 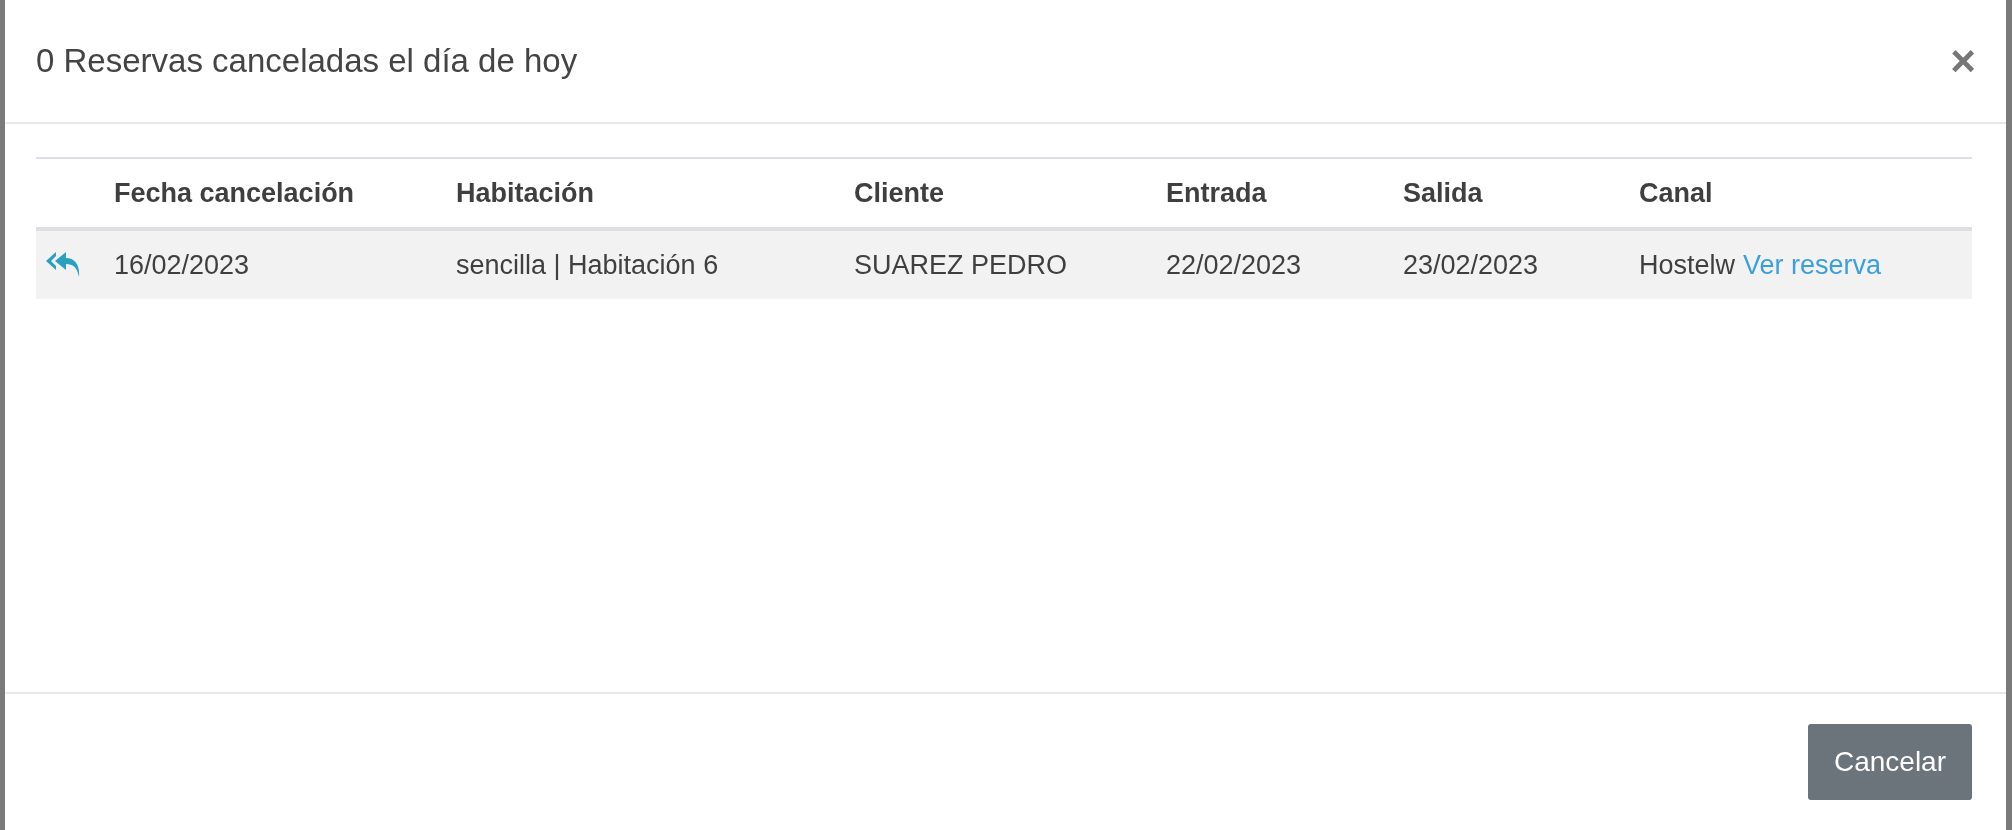 I want to click on column-header: Entrada, so click(x=1217, y=193).